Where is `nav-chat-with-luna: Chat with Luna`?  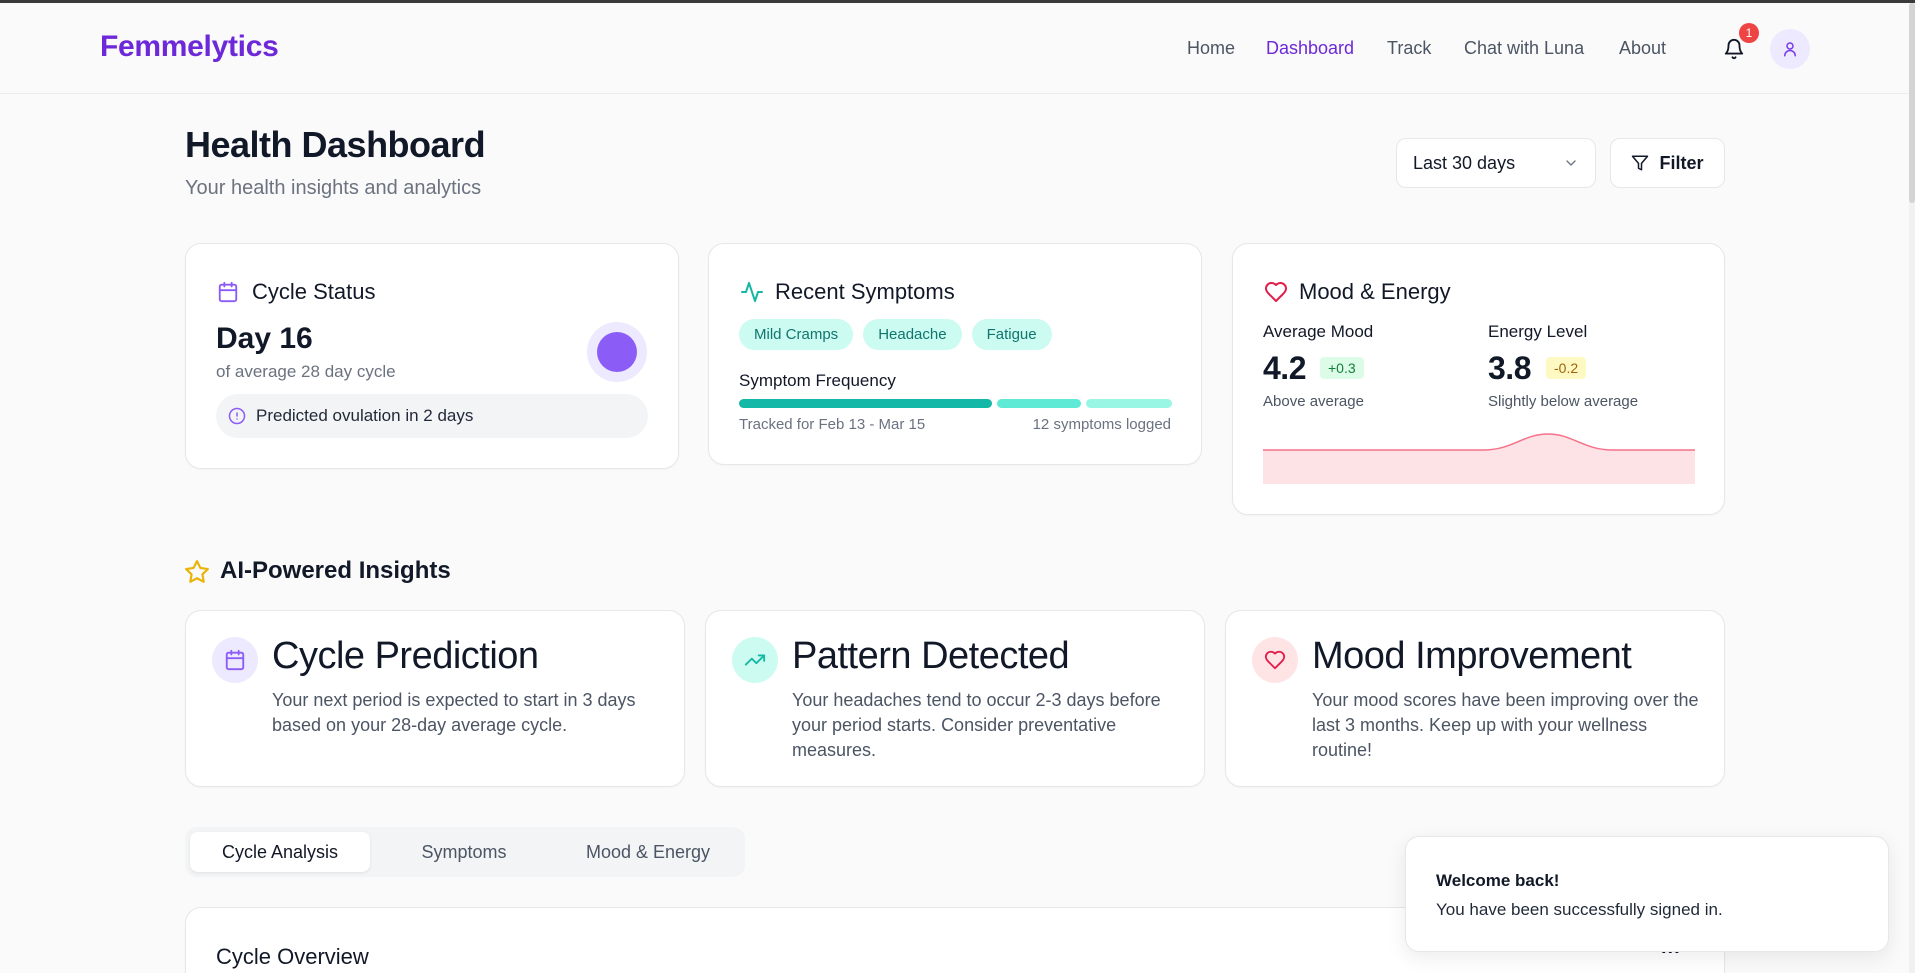 nav-chat-with-luna: Chat with Luna is located at coordinates (1524, 48).